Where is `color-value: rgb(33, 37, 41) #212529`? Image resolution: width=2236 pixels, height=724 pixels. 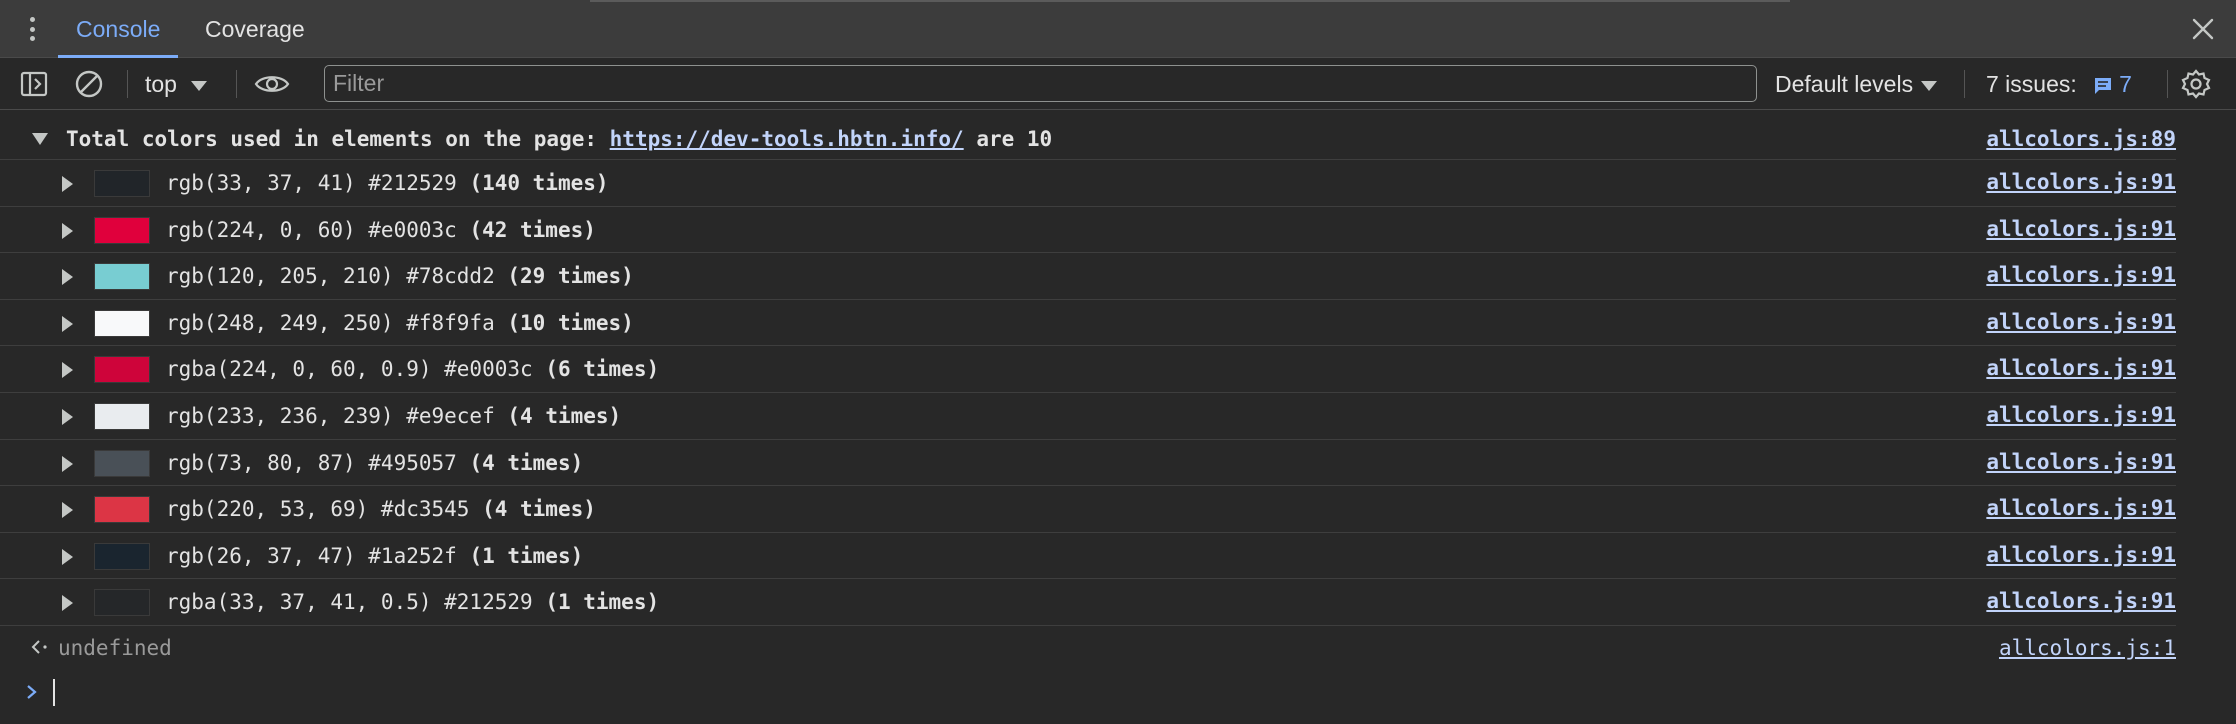 color-value: rgb(33, 37, 41) #212529 is located at coordinates (311, 183).